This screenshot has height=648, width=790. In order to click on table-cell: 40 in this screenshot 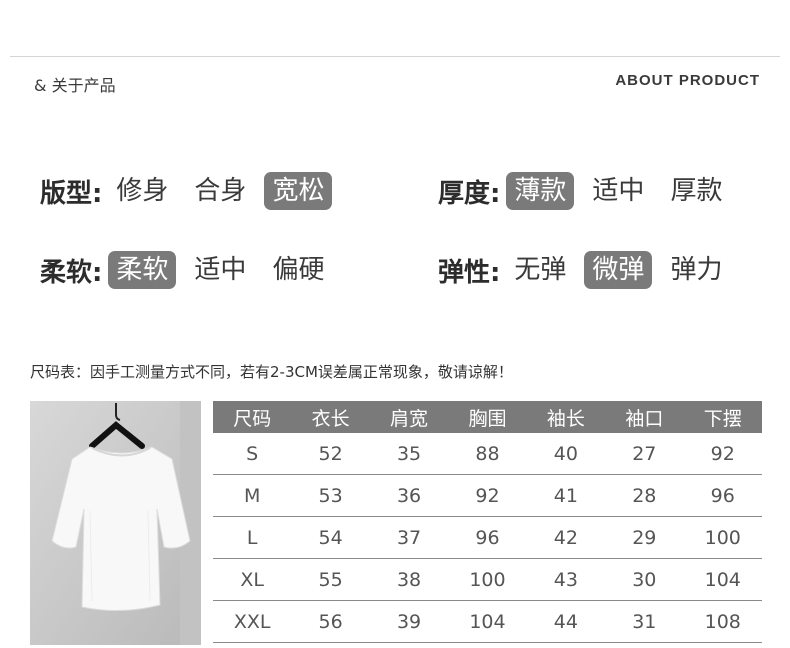, I will do `click(566, 454)`.